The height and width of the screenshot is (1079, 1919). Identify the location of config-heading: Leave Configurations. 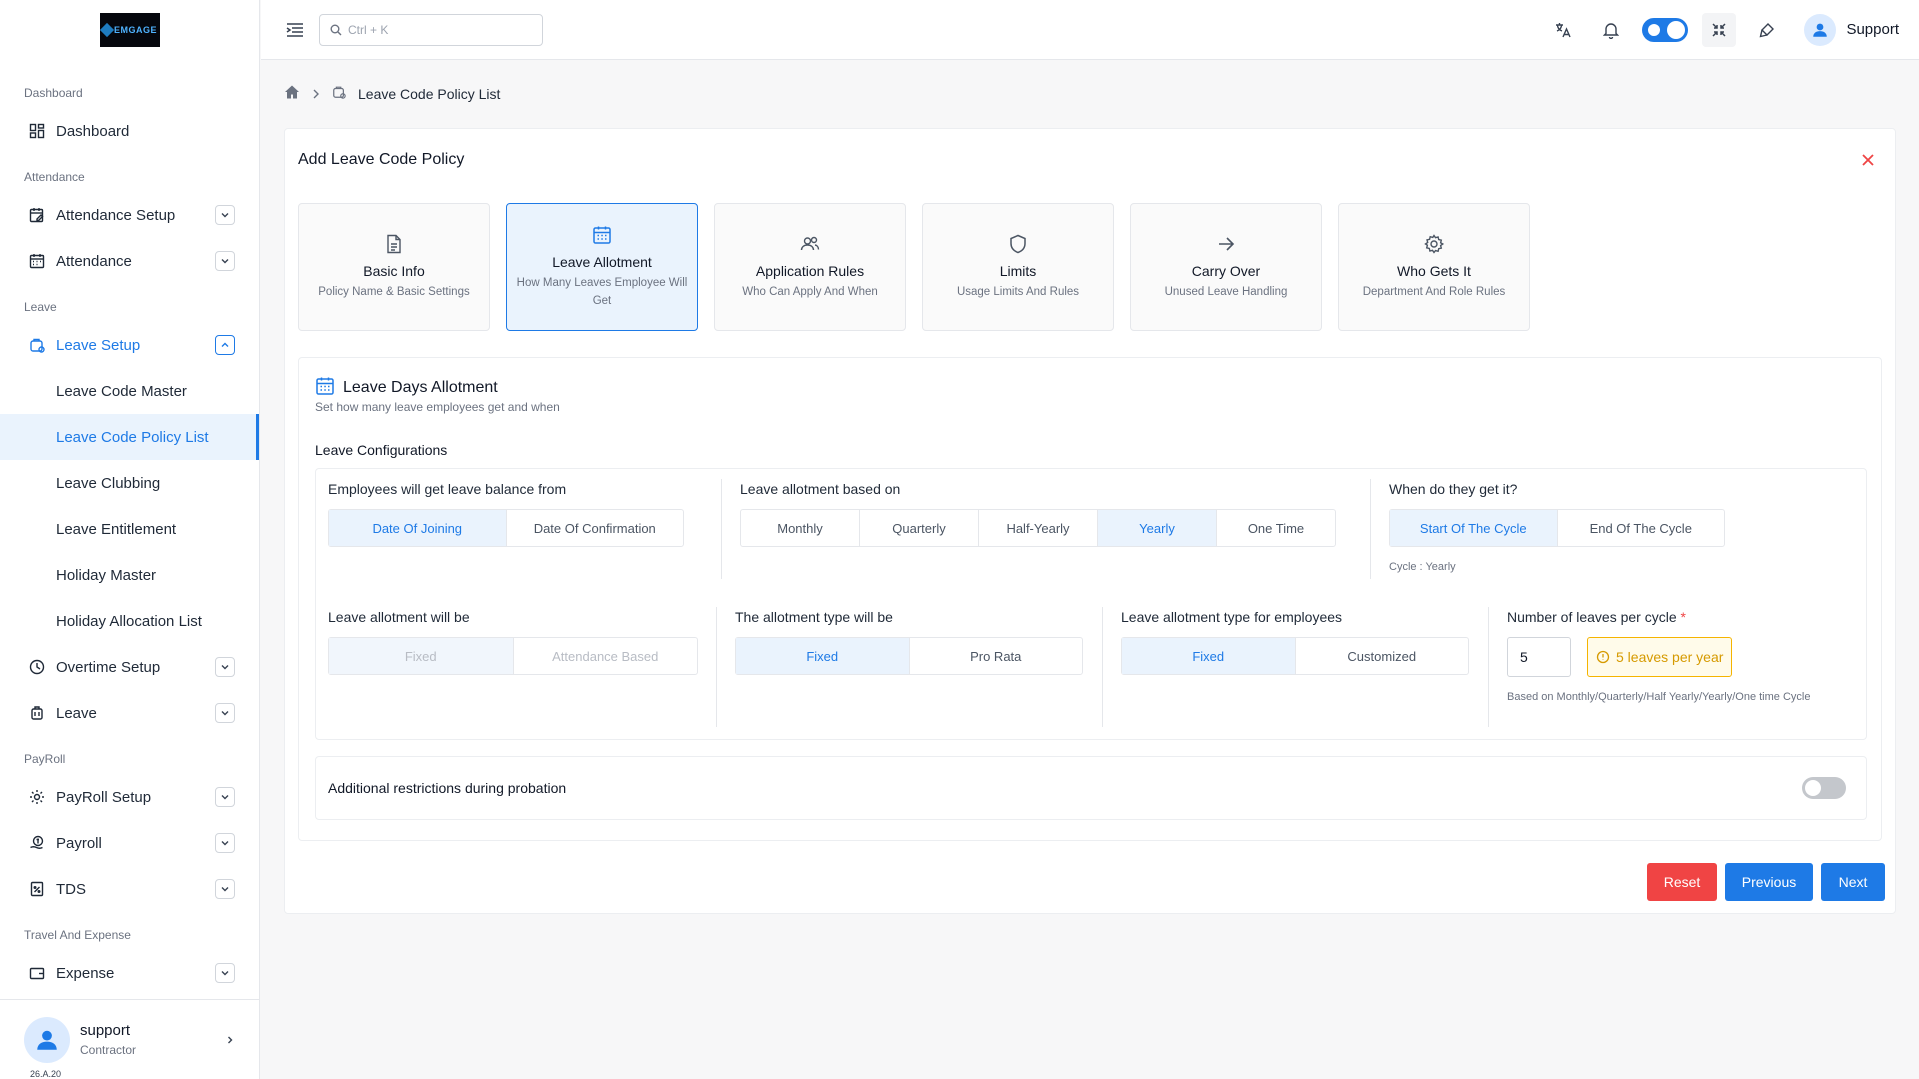
(381, 450).